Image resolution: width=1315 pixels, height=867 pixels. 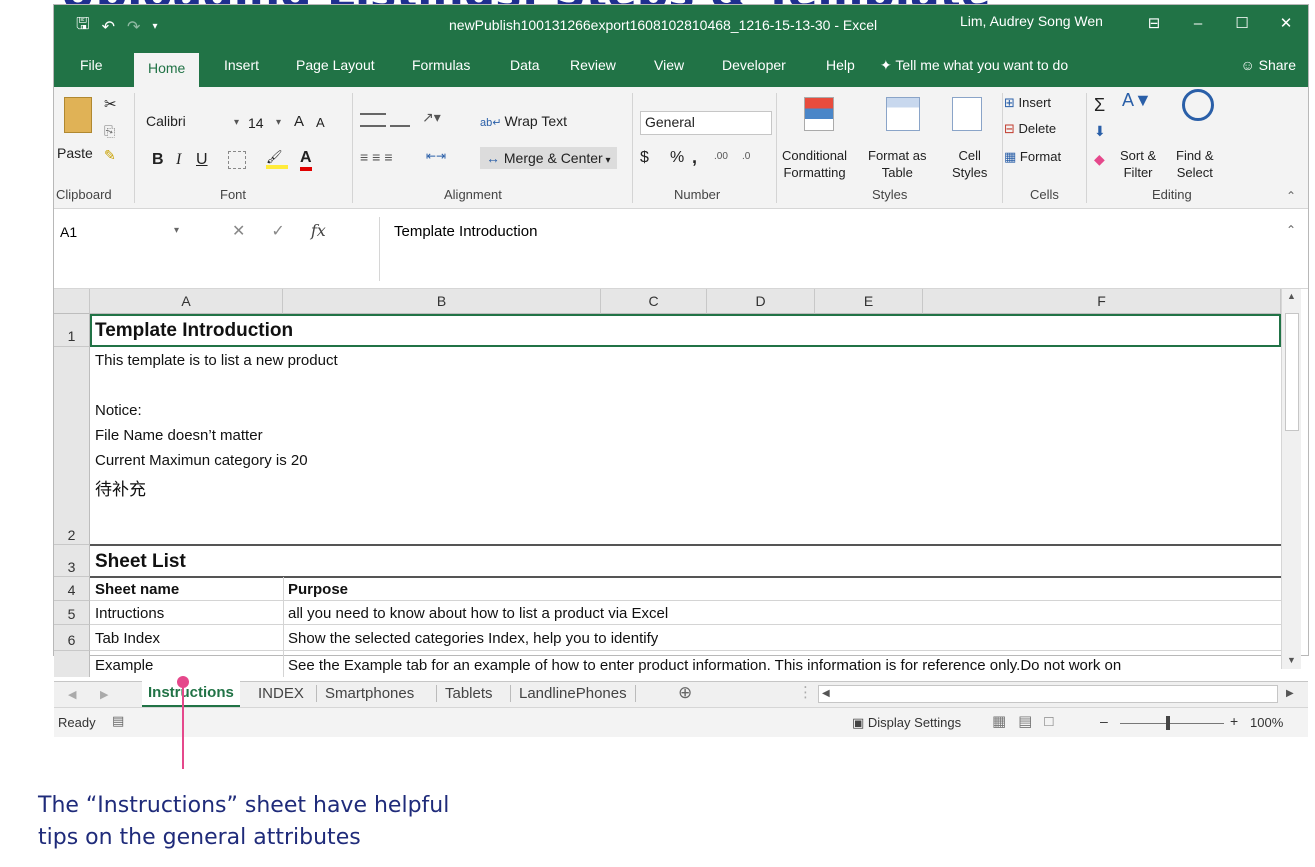 What do you see at coordinates (1031, 21) in the screenshot?
I see `user-name: Lim, Audrey Song Wen` at bounding box center [1031, 21].